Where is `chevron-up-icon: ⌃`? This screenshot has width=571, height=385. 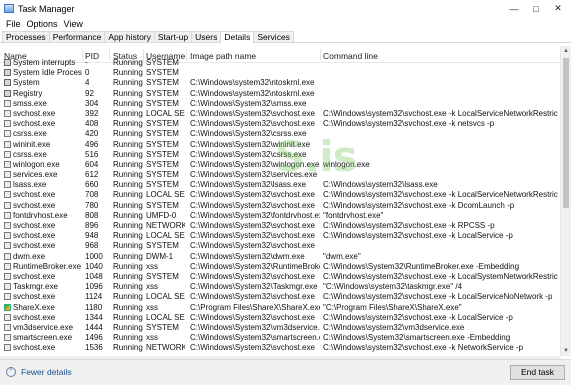
chevron-up-icon: ⌃ is located at coordinates (11, 372).